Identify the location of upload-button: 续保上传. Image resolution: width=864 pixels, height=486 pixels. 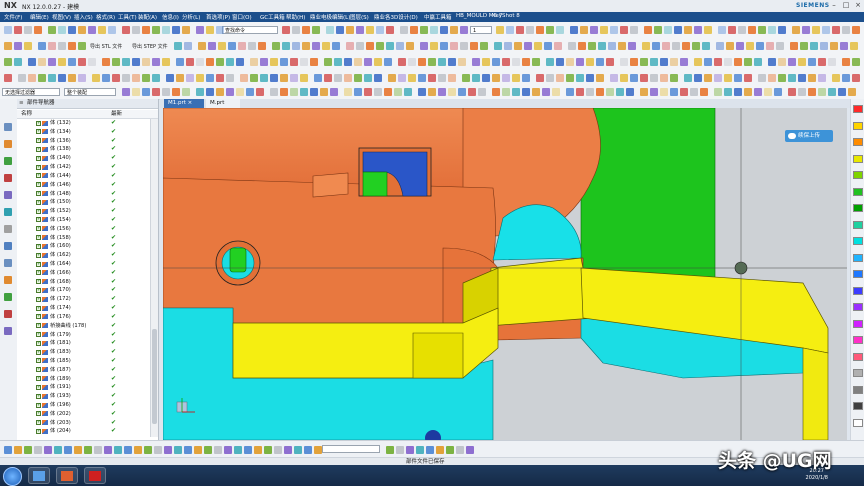
(809, 136).